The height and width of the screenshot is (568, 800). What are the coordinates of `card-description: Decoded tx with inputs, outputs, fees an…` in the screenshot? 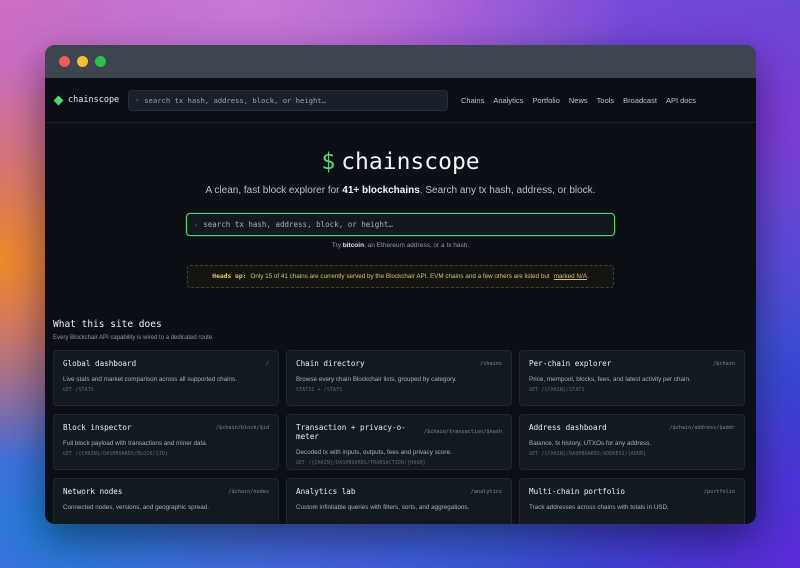 It's located at (374, 452).